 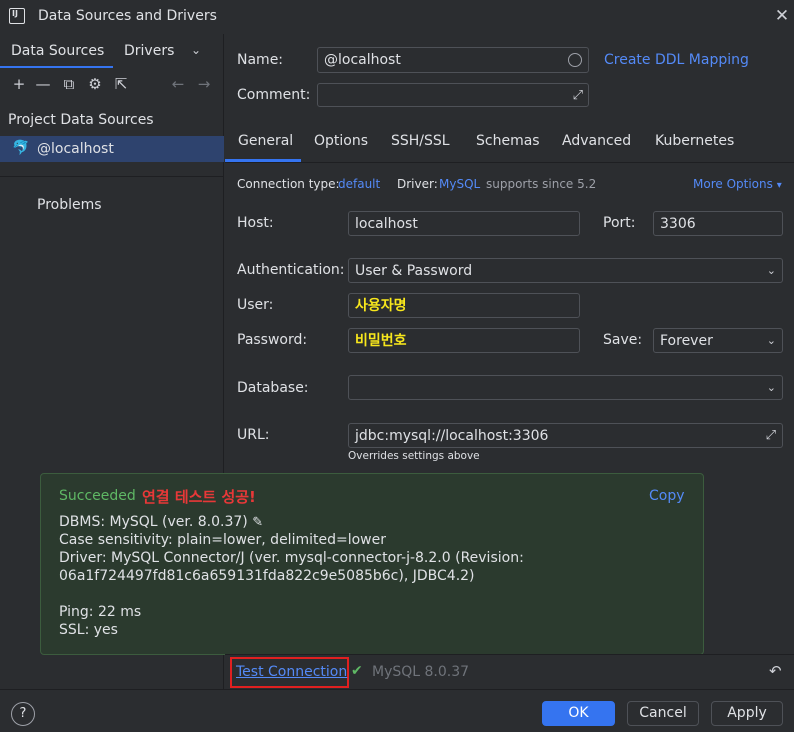 What do you see at coordinates (265, 141) in the screenshot?
I see `tab-general: General` at bounding box center [265, 141].